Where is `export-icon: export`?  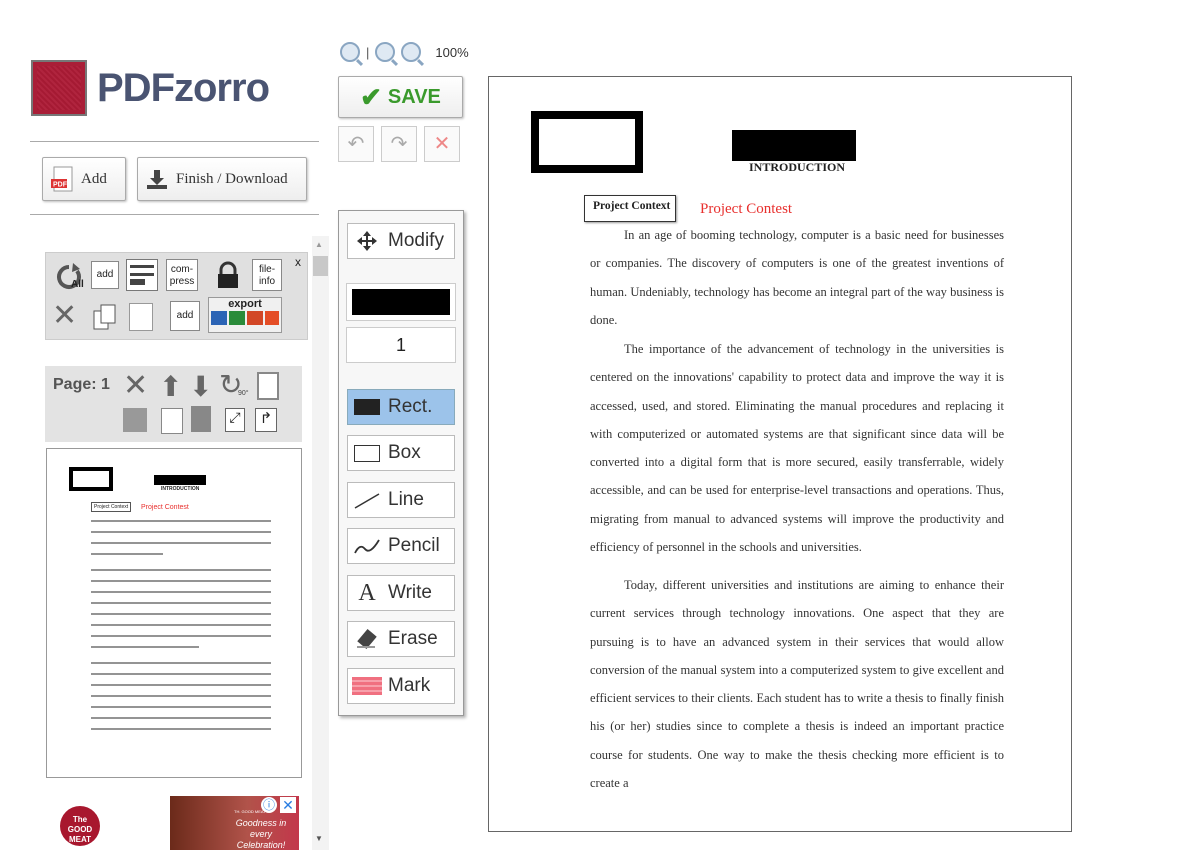 export-icon: export is located at coordinates (245, 315).